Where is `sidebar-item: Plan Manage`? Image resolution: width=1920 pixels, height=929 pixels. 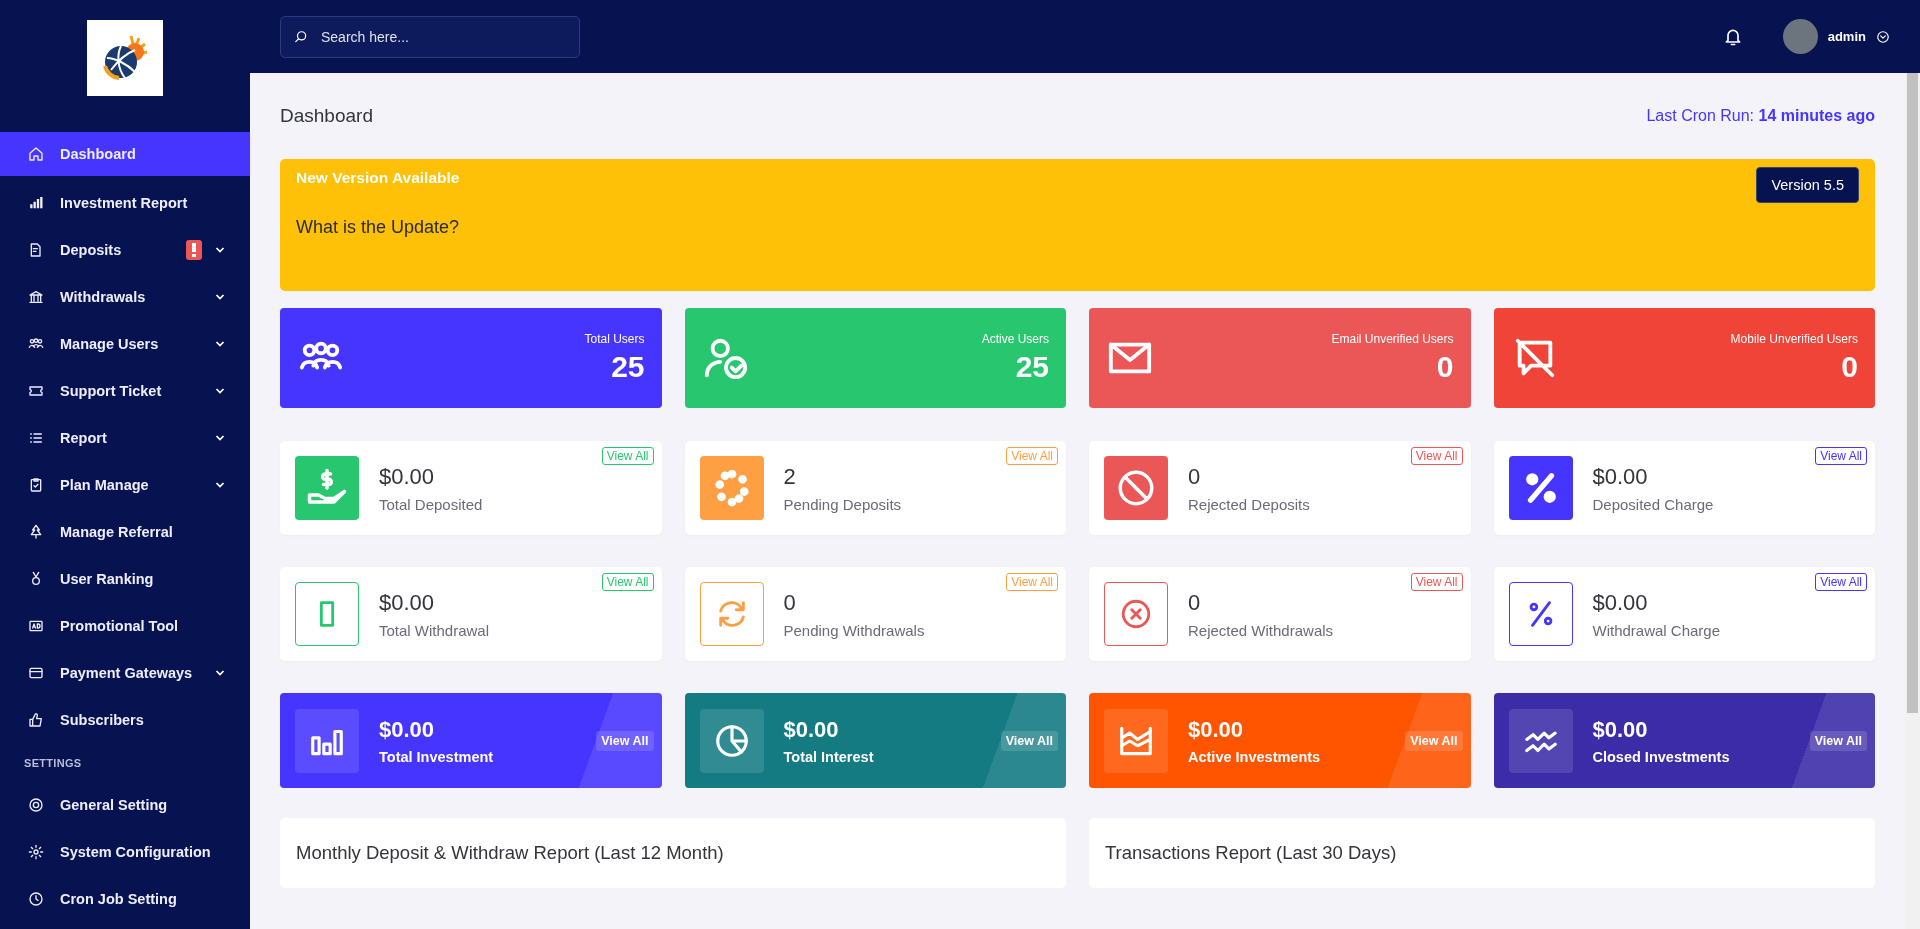
sidebar-item: Plan Manage is located at coordinates (125, 484).